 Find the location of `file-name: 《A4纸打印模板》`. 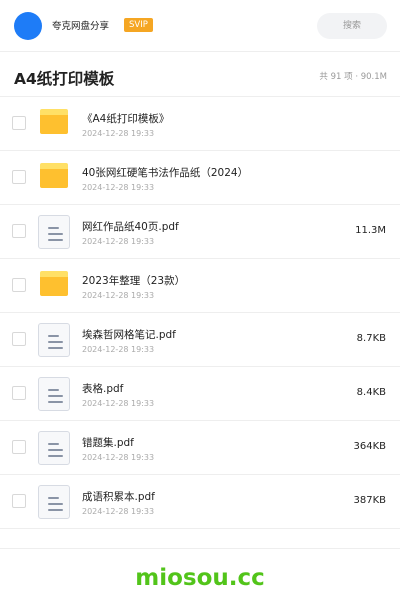

file-name: 《A4纸打印模板》 is located at coordinates (125, 118).